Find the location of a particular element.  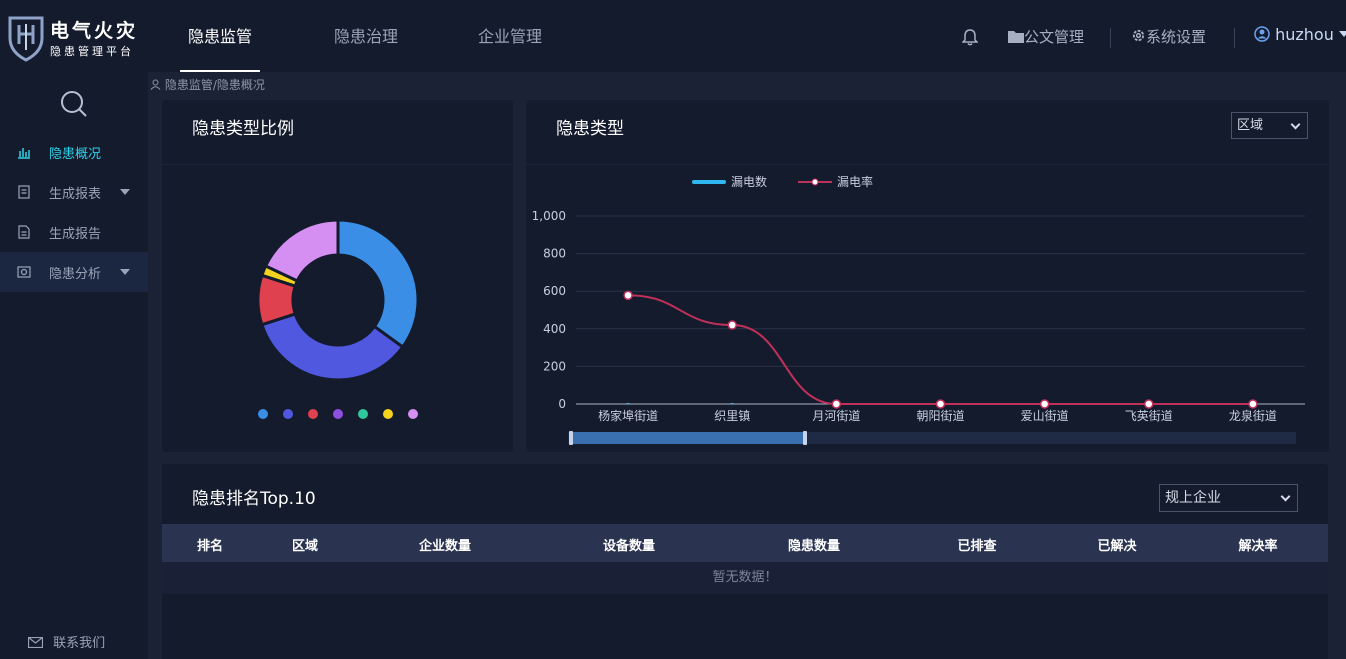

docs-management-link: 公文管理 is located at coordinates (1046, 36).